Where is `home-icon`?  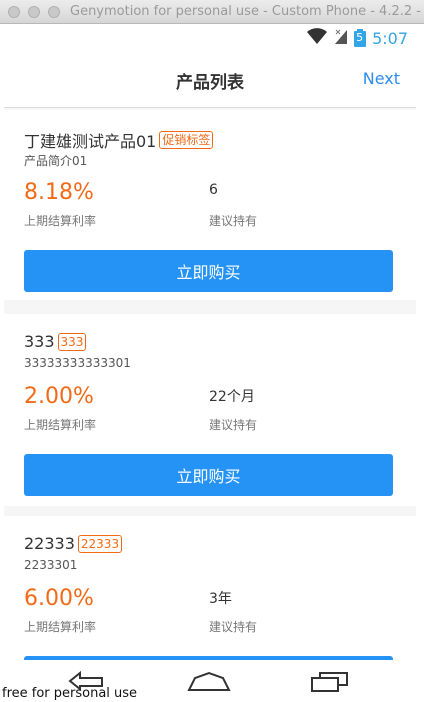
home-icon is located at coordinates (209, 683).